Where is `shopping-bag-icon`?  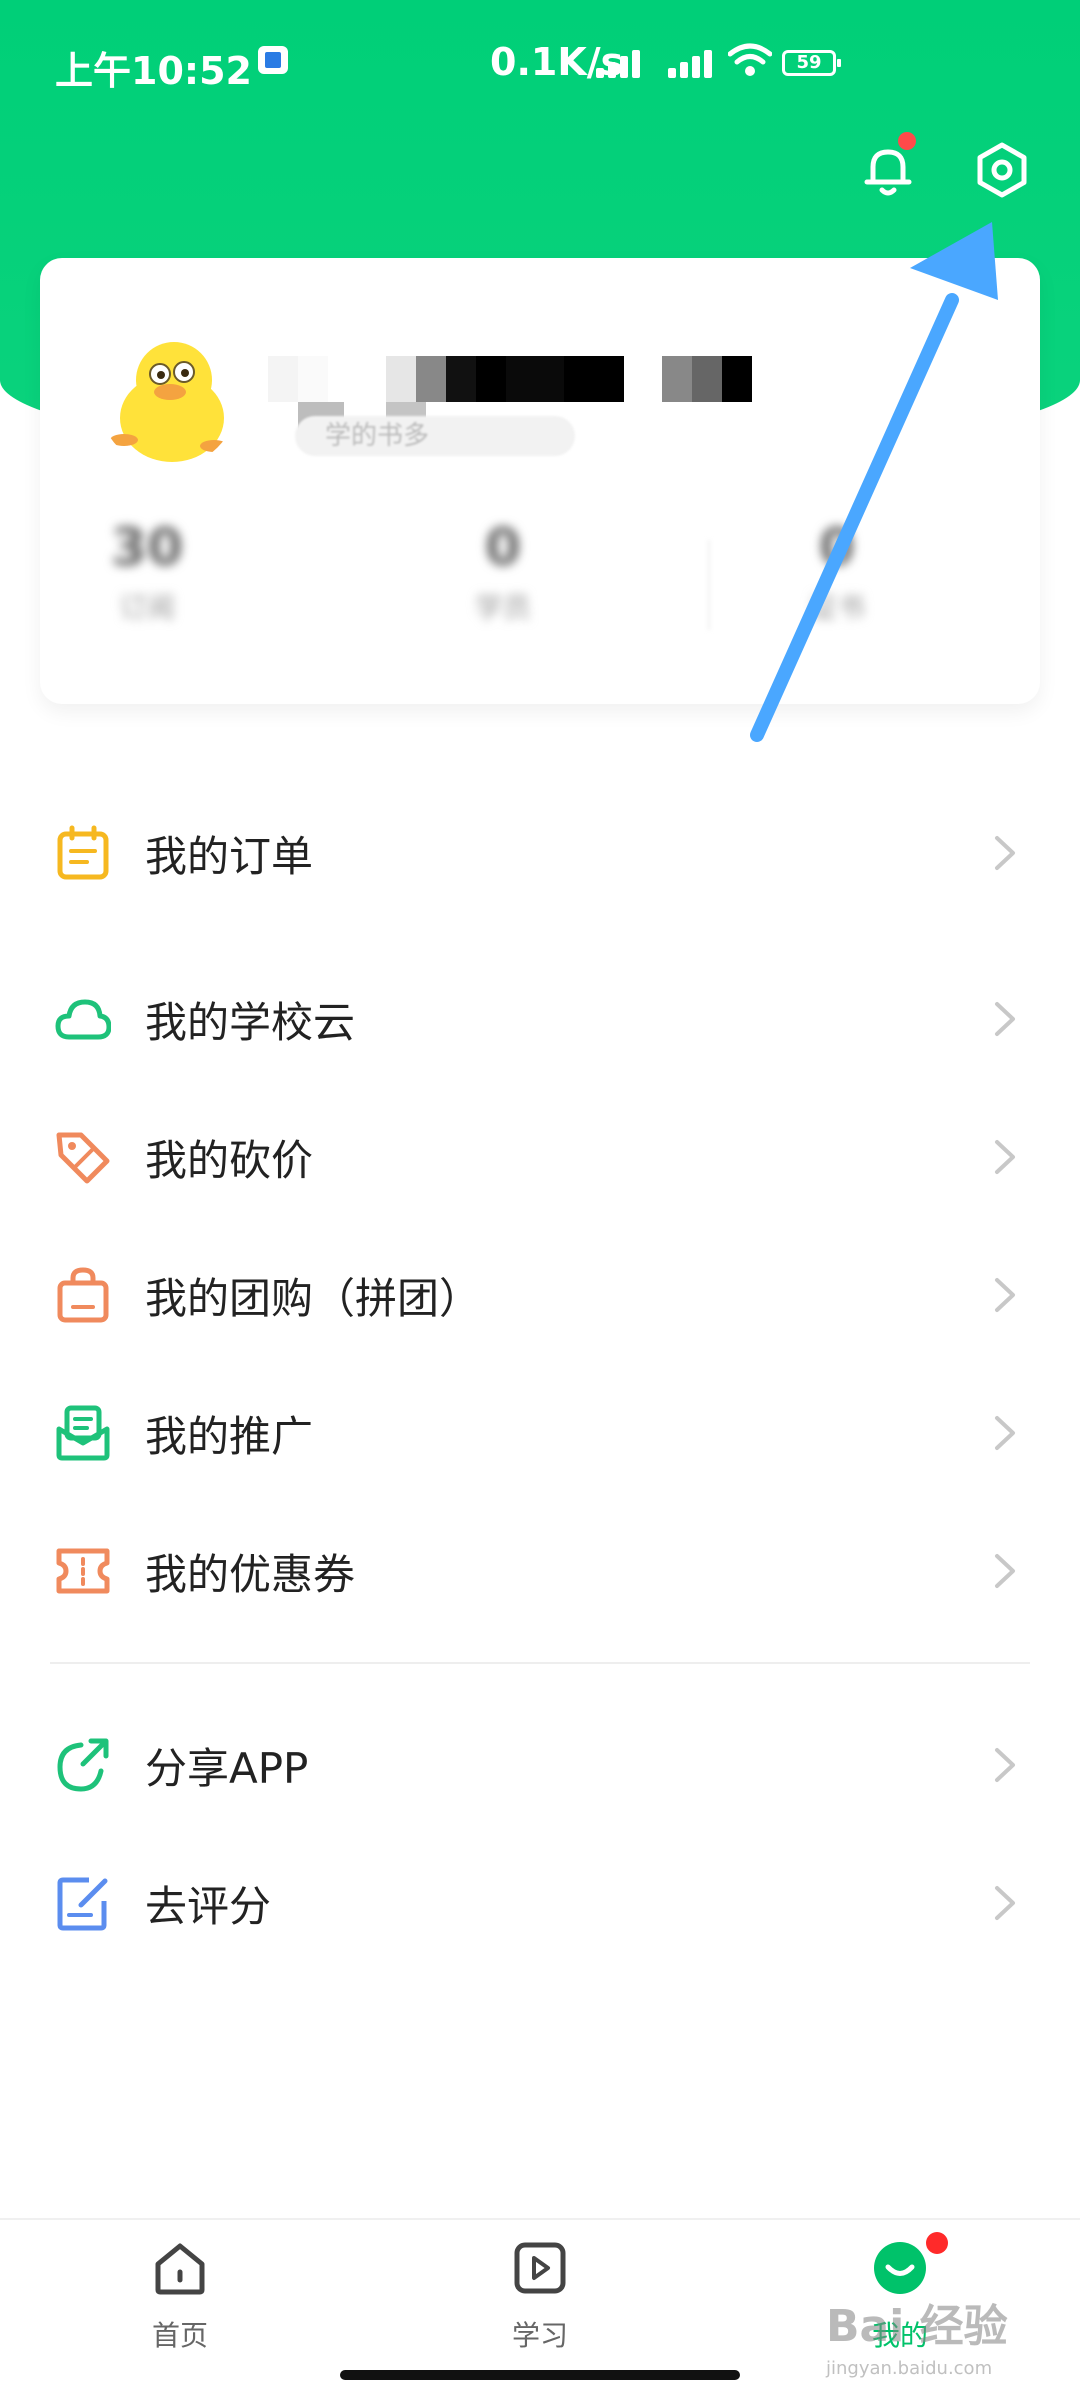
shopping-bag-icon is located at coordinates (83, 1295).